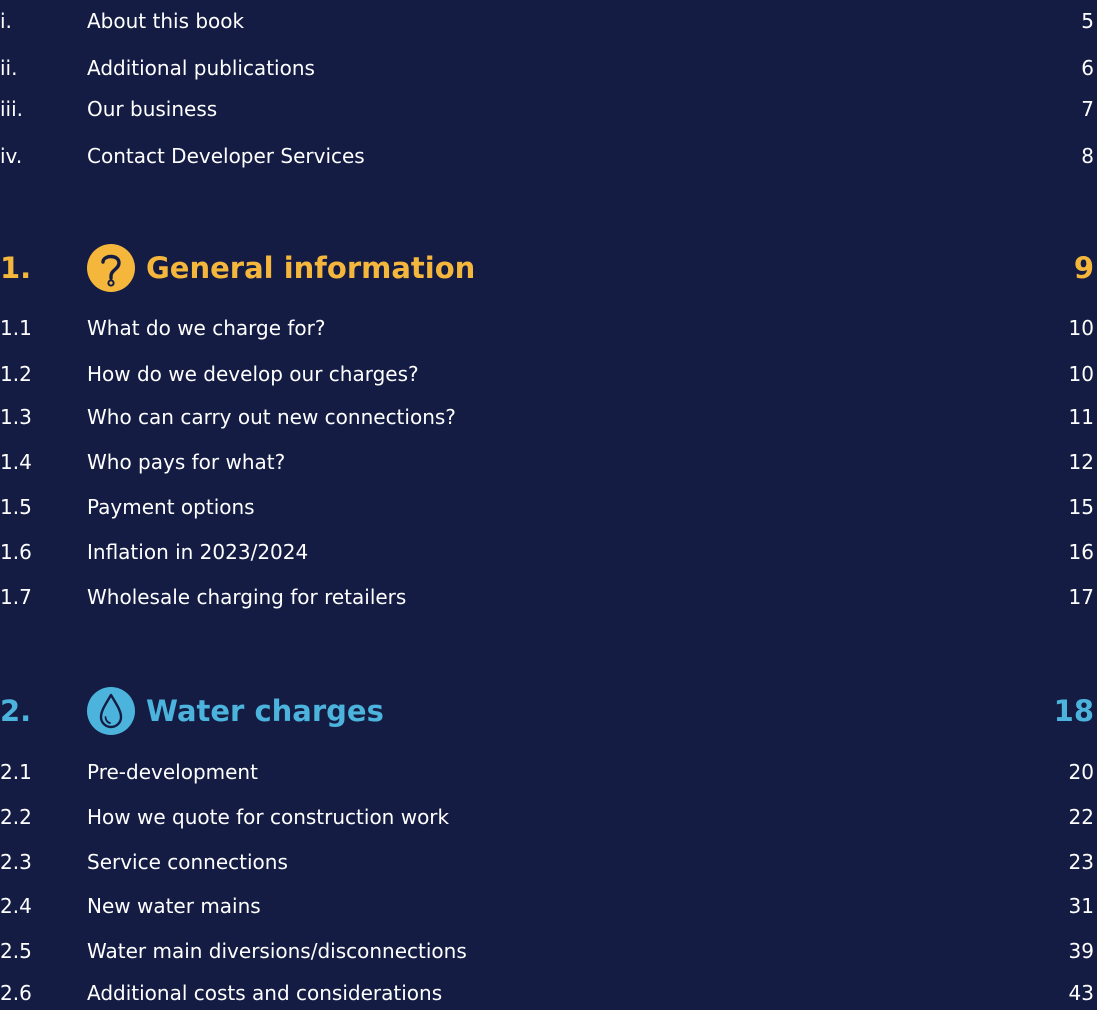  I want to click on toc-entry-2-4: 2.4 New water mains 31, so click(548, 906).